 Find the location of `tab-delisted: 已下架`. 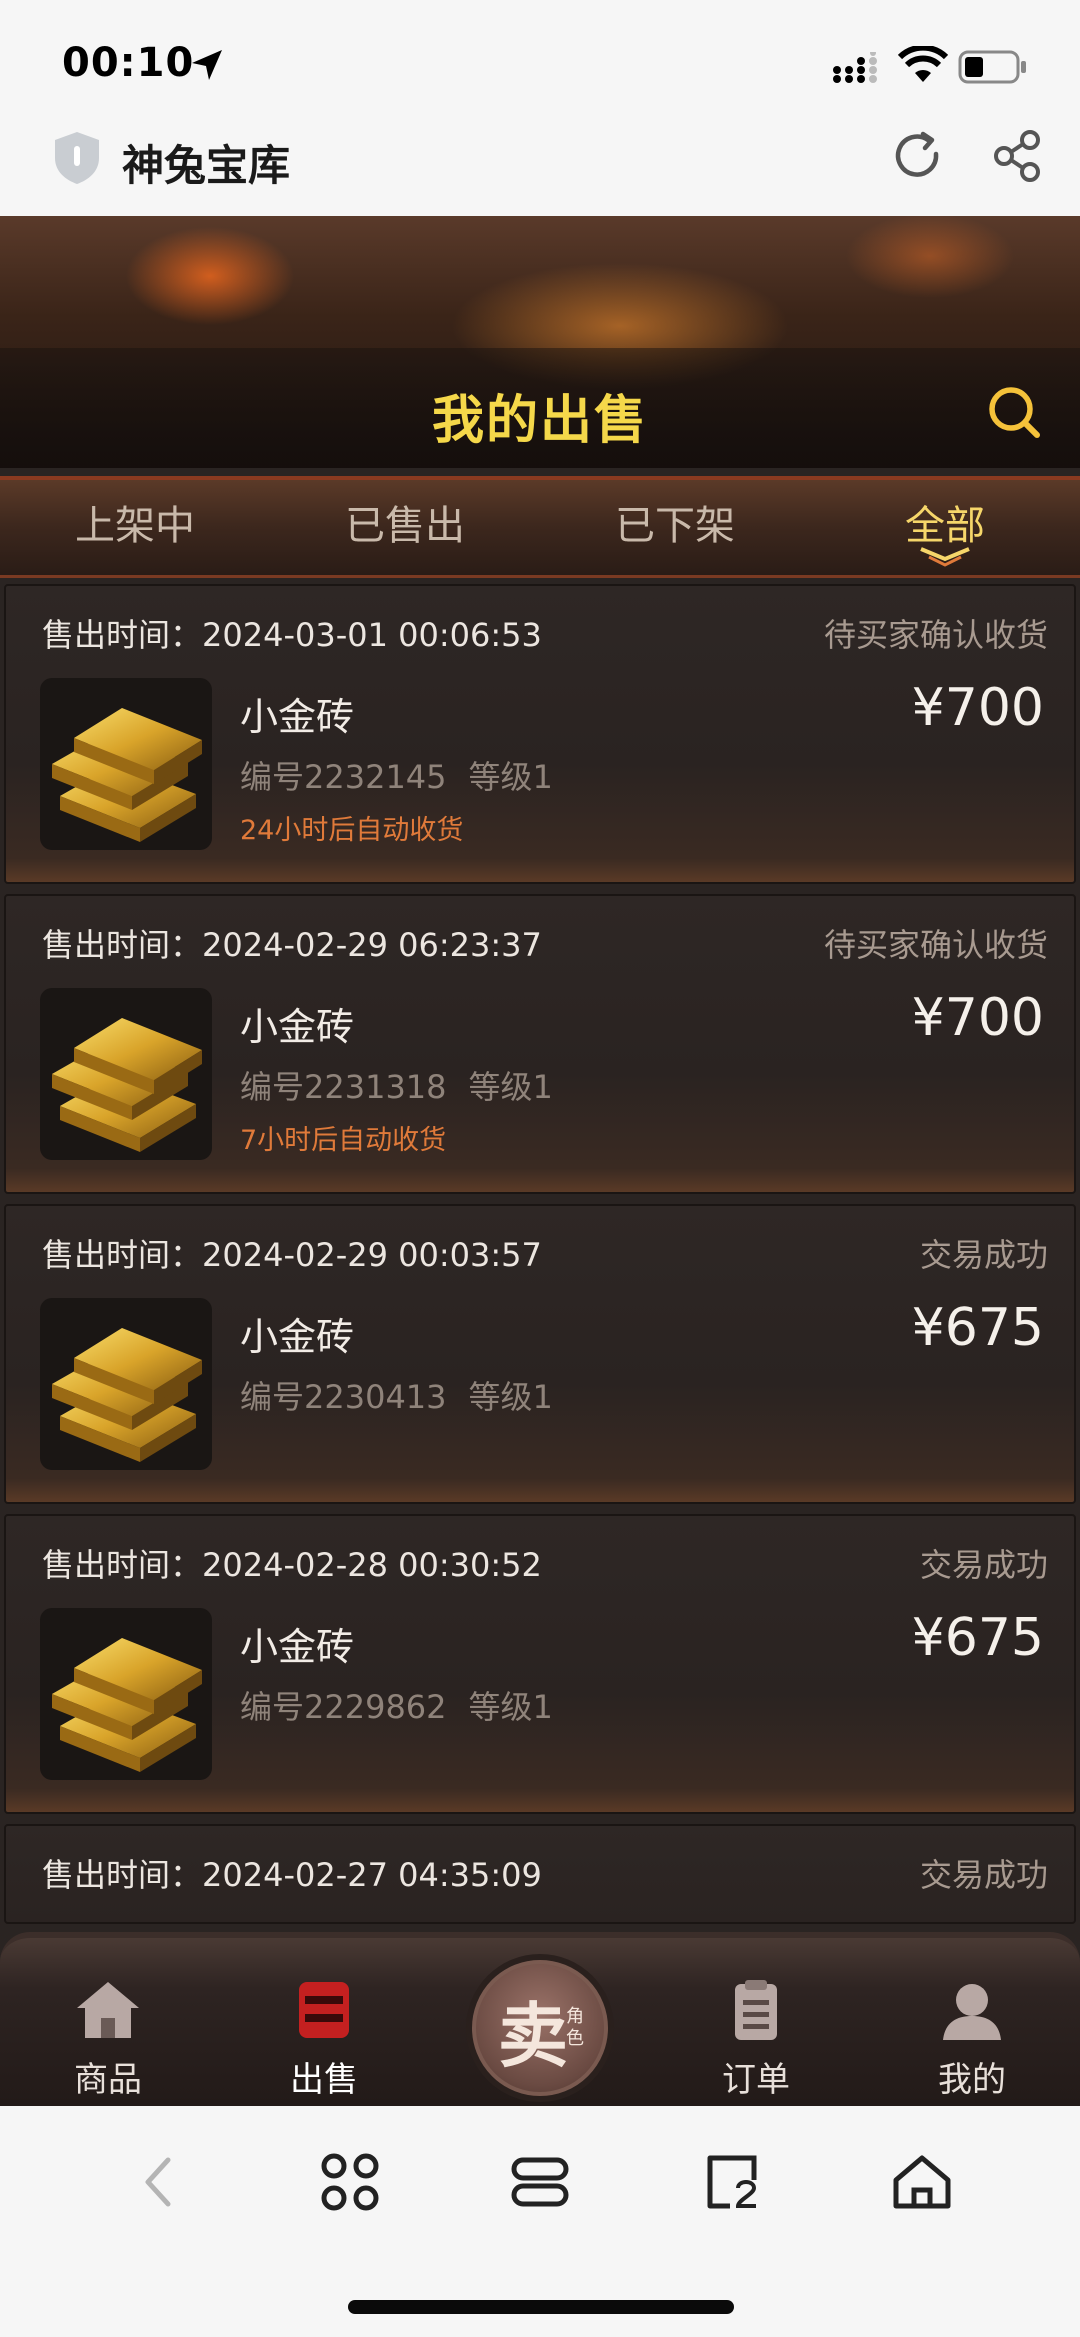

tab-delisted: 已下架 is located at coordinates (675, 527).